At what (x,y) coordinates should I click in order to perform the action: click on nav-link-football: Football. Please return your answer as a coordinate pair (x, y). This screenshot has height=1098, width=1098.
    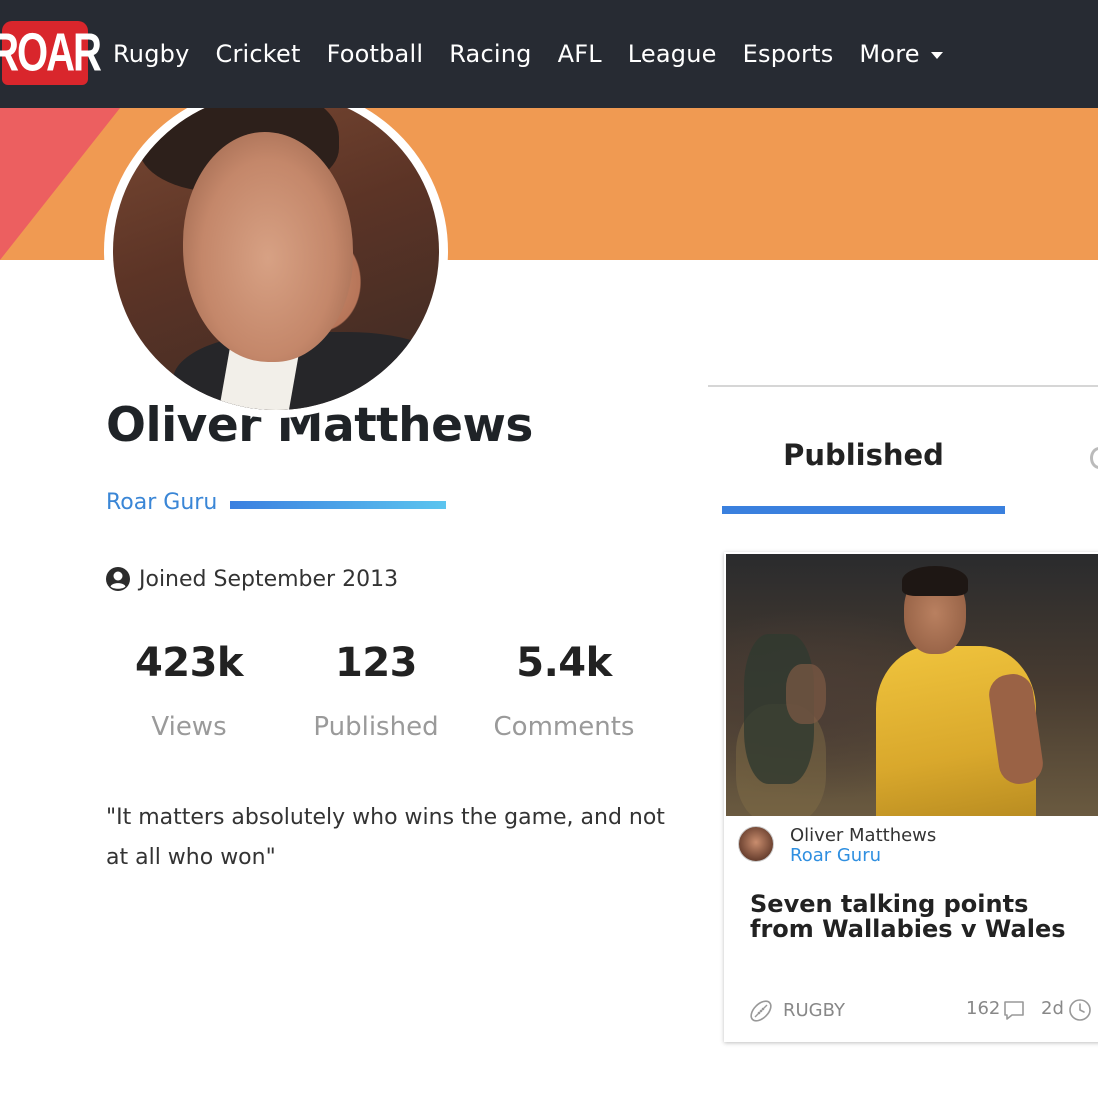
    Looking at the image, I should click on (375, 54).